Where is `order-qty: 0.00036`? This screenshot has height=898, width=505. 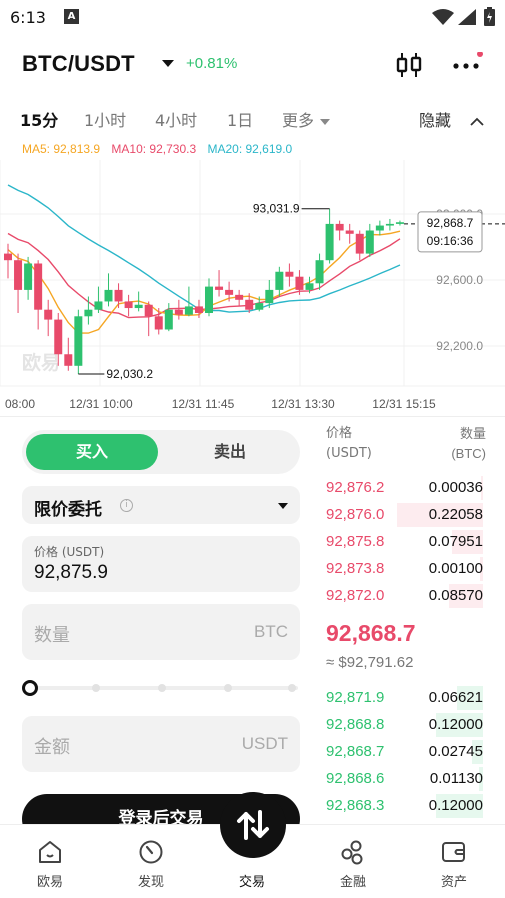
order-qty: 0.00036 is located at coordinates (455, 487).